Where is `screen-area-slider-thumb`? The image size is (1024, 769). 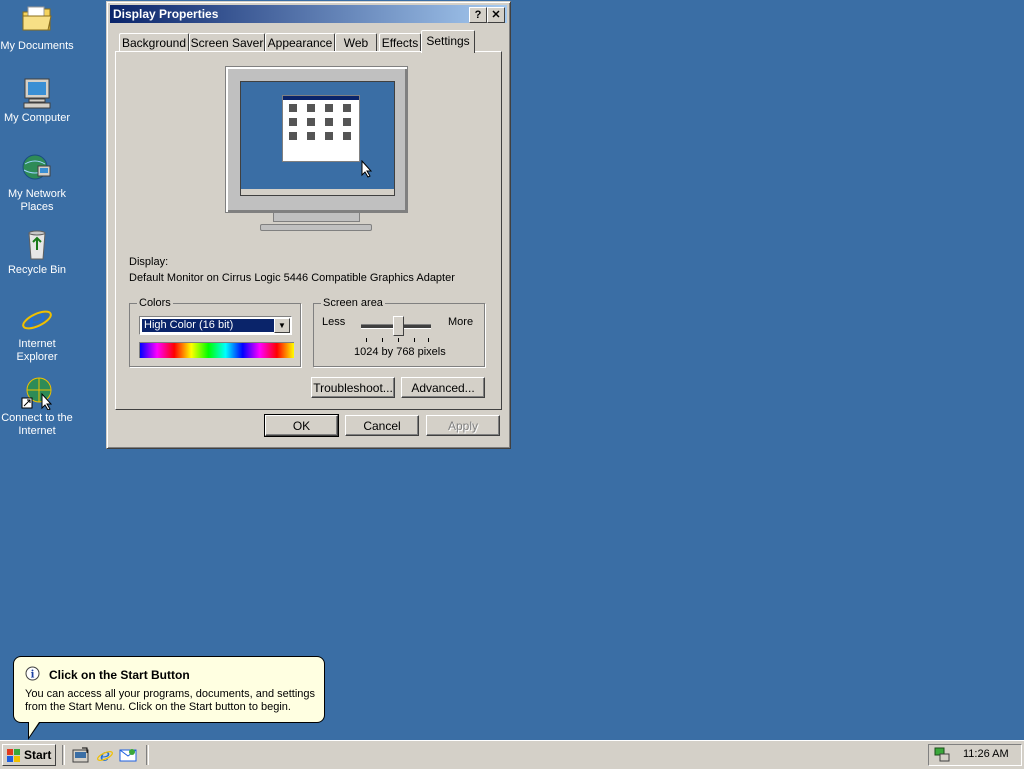
screen-area-slider-thumb is located at coordinates (398, 326).